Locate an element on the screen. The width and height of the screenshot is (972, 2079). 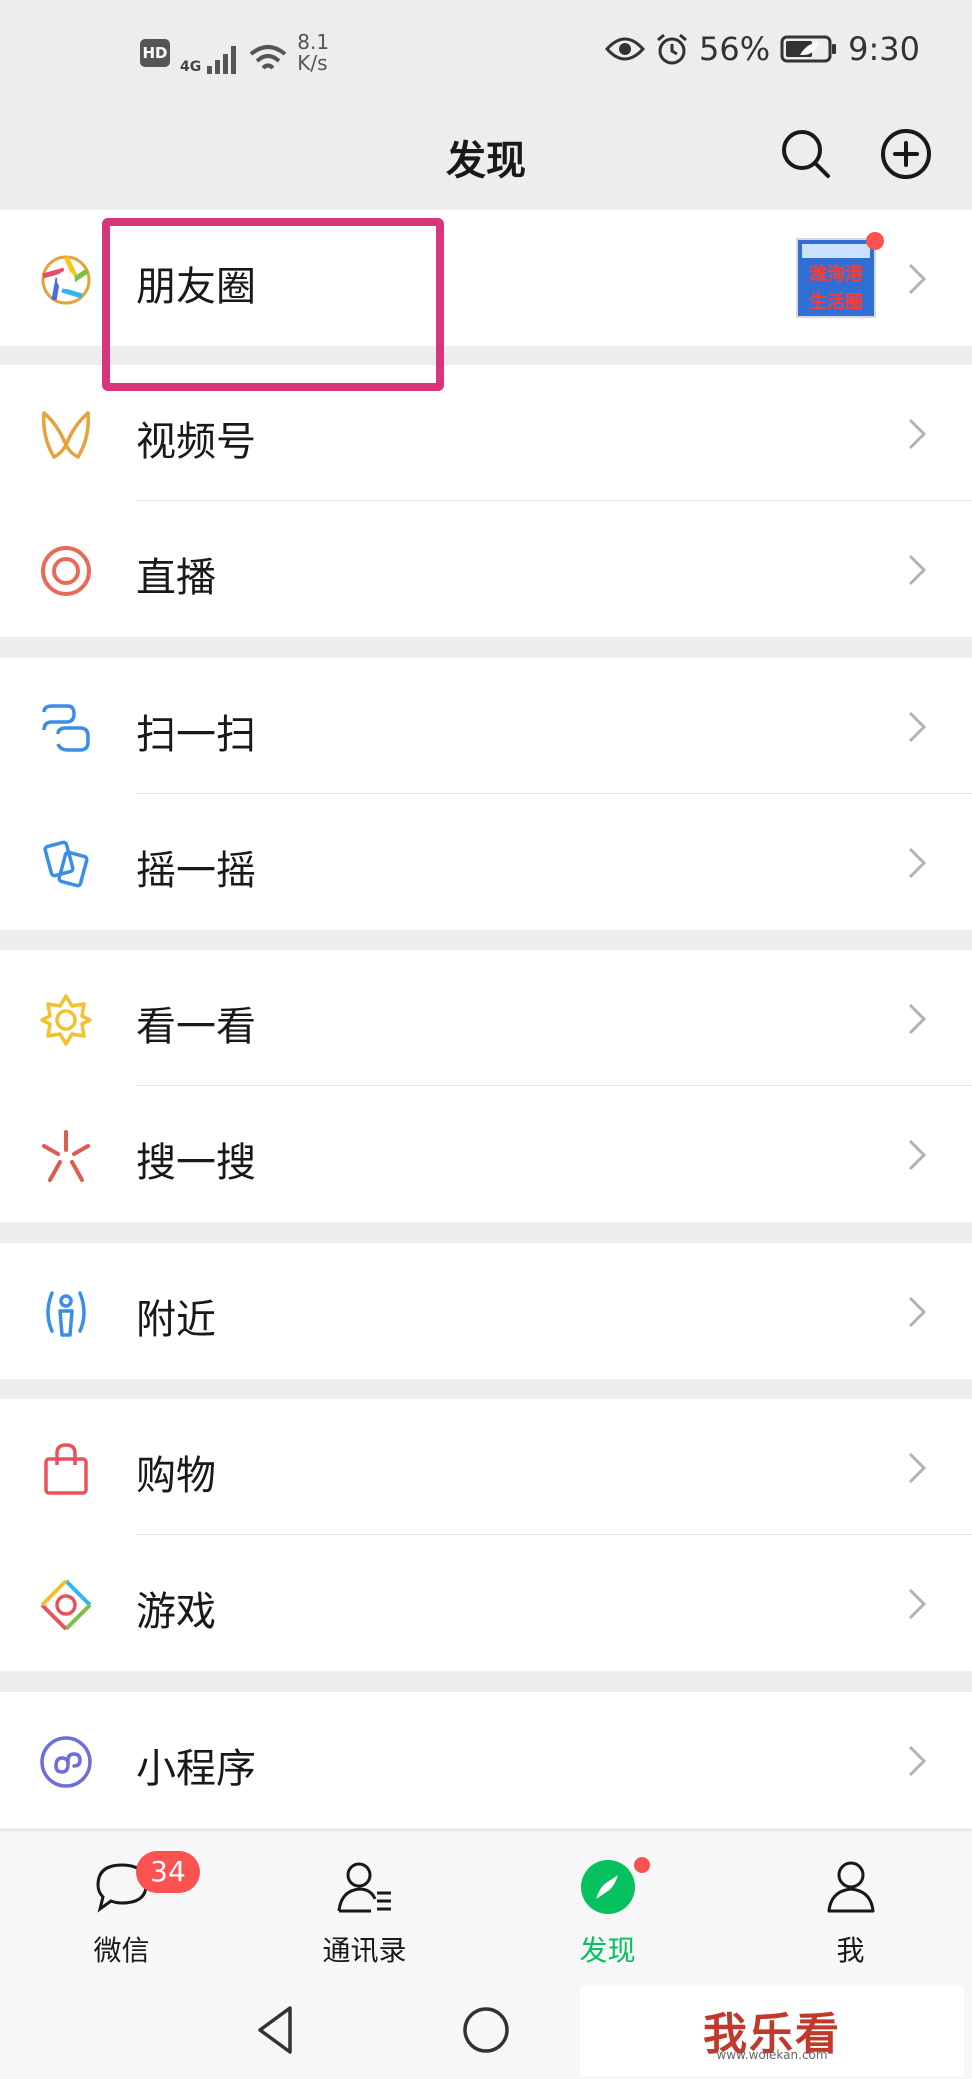
menu-label-scan: 扫一扫 is located at coordinates (196, 735).